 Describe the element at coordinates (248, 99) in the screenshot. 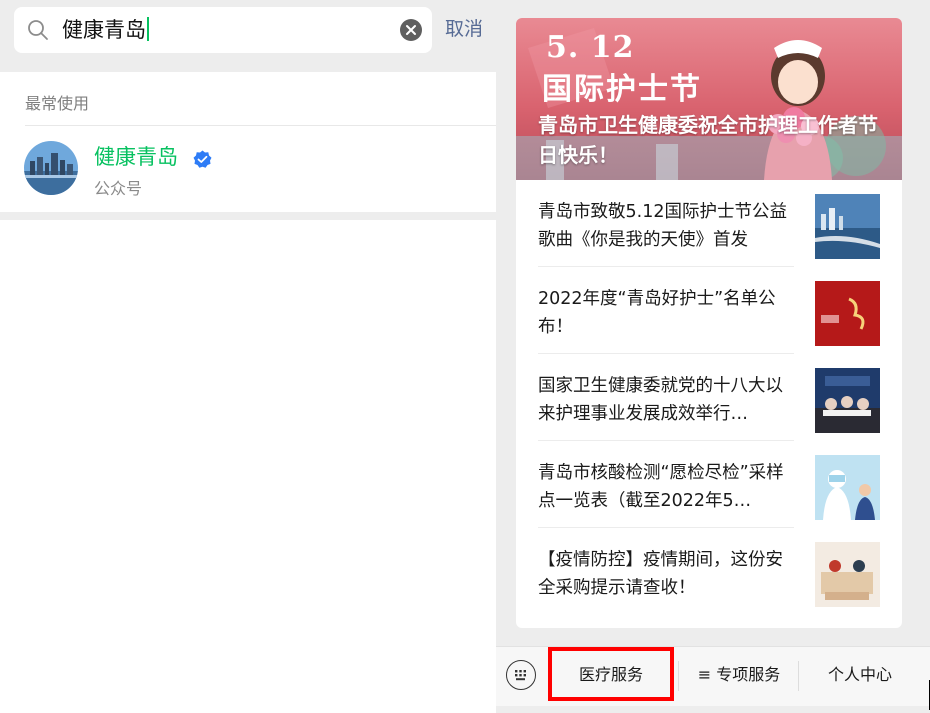

I see `recent-section-header: 最常使用` at that location.